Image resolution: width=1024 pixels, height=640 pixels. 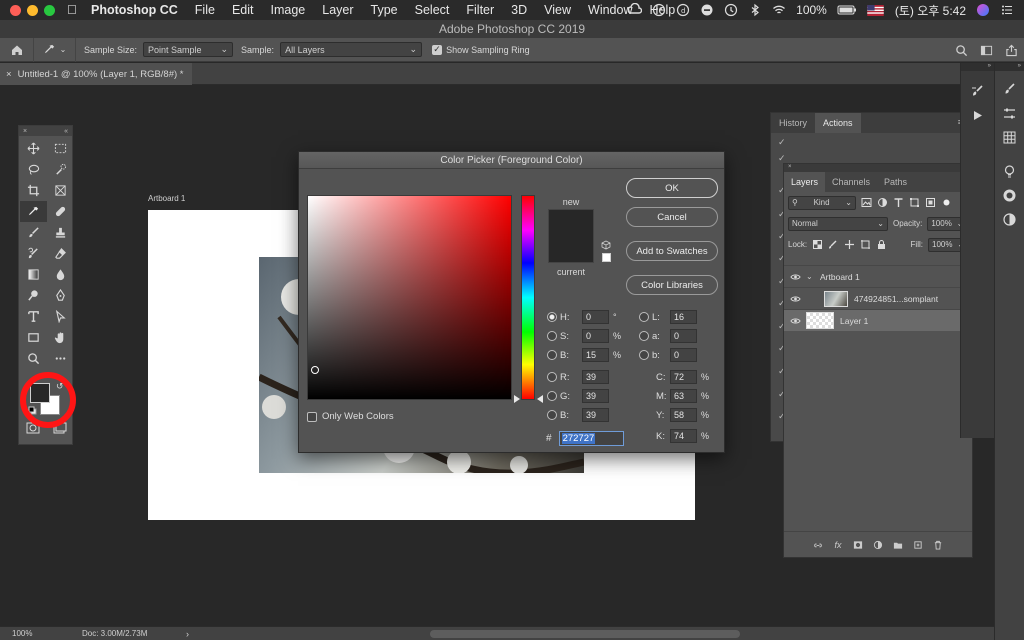 What do you see at coordinates (683, 436) in the screenshot?
I see `black-input: 74` at bounding box center [683, 436].